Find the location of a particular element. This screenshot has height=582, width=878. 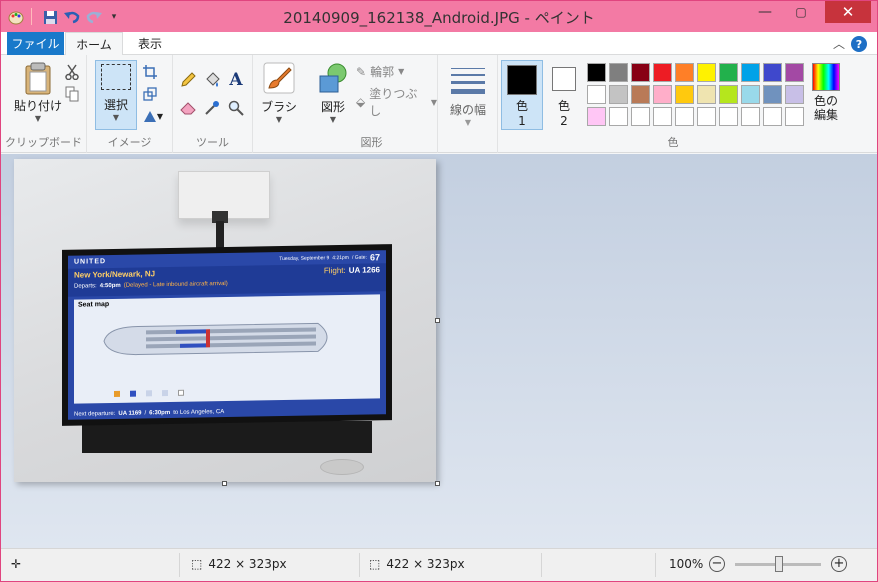

brush-label: ブラシ is located at coordinates (279, 107).